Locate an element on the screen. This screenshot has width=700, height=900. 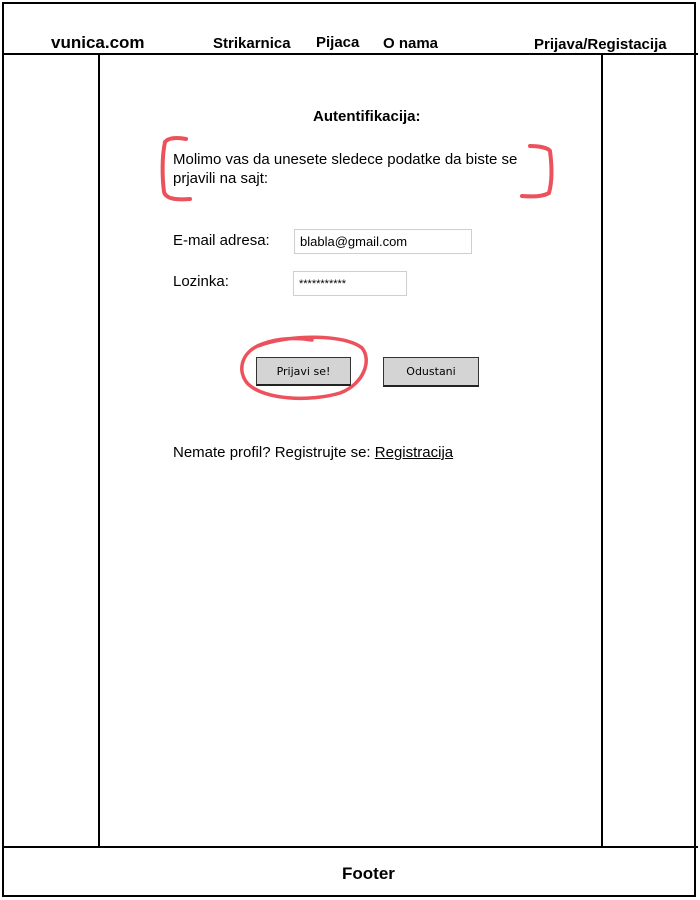
email-label: E-mail adresa: is located at coordinates (221, 240).